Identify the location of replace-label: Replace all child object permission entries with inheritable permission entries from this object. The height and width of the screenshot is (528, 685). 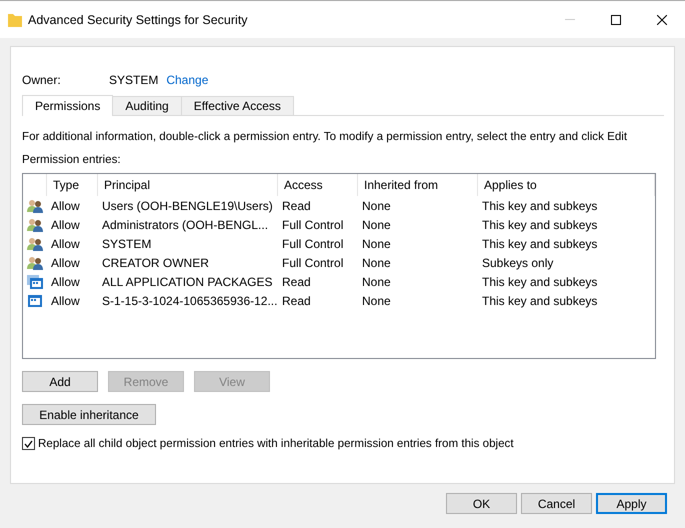
(276, 443).